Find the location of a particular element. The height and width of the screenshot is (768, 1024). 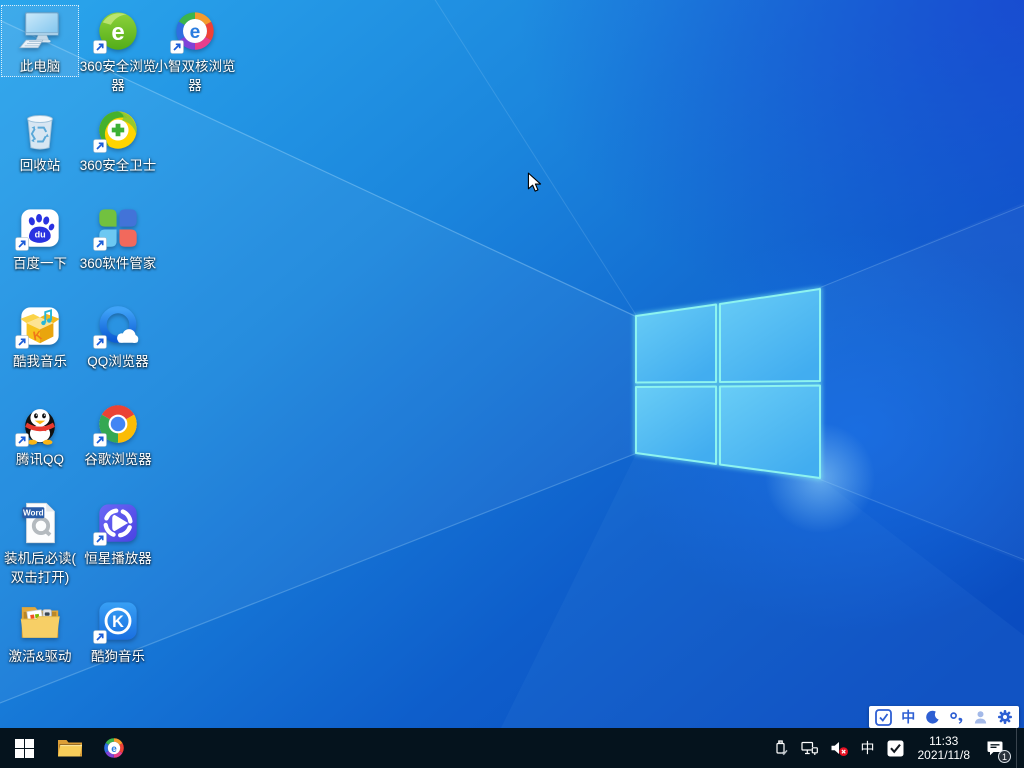

icon-label: 装机后必读(双击打开) is located at coordinates (40, 568).